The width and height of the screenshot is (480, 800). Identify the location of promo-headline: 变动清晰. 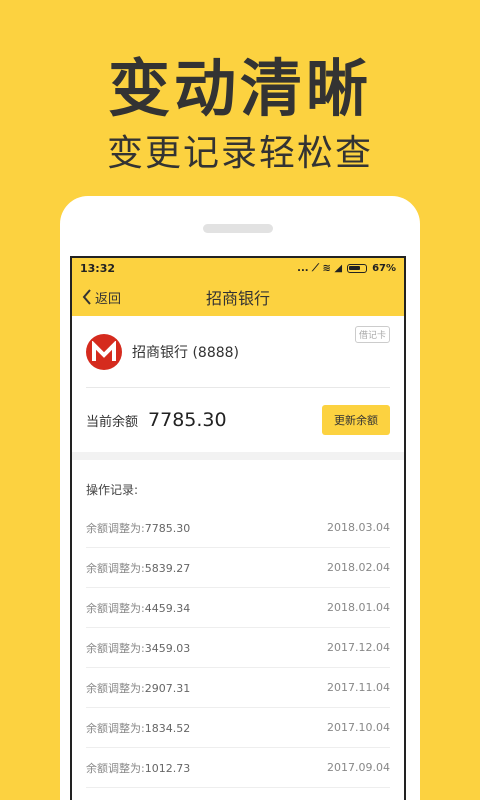
(239, 88).